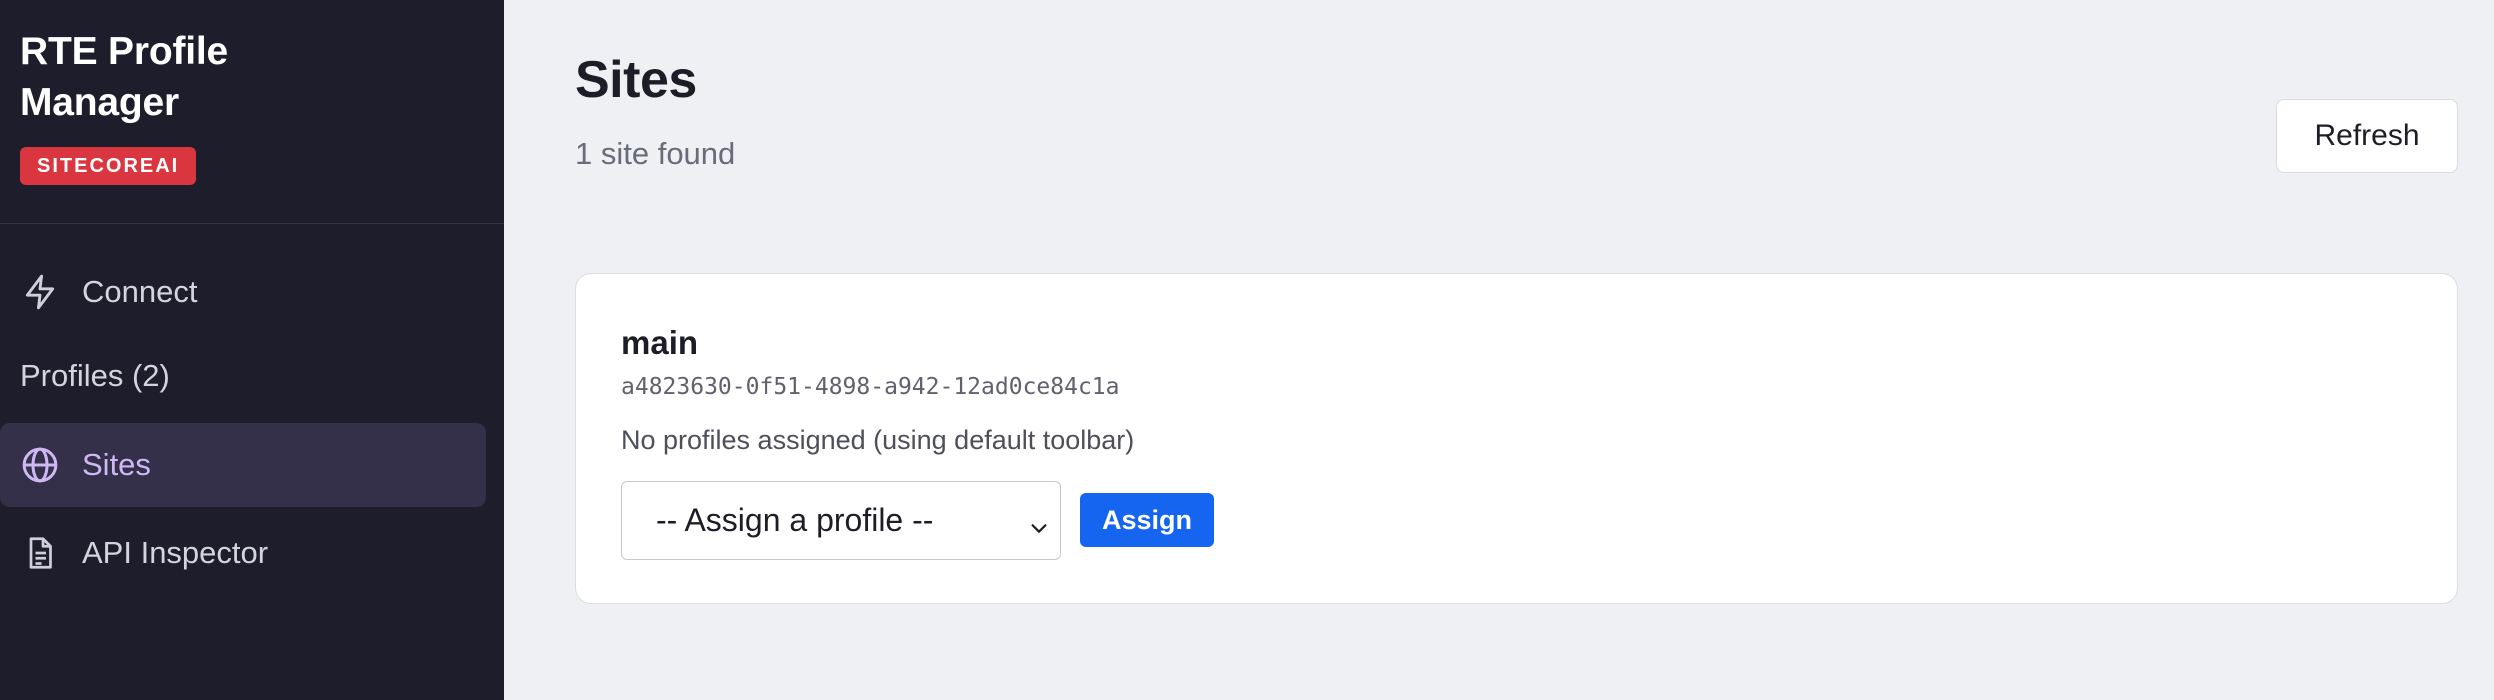  Describe the element at coordinates (243, 465) in the screenshot. I see `sidebar-item-sites: Sites` at that location.